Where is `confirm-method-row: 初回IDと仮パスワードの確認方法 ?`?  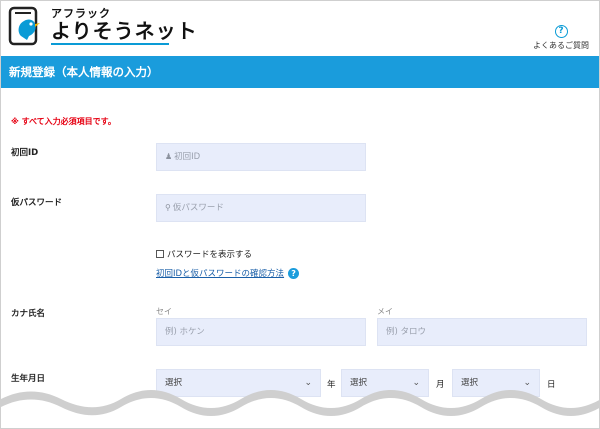 confirm-method-row: 初回IDと仮パスワードの確認方法 ? is located at coordinates (228, 273).